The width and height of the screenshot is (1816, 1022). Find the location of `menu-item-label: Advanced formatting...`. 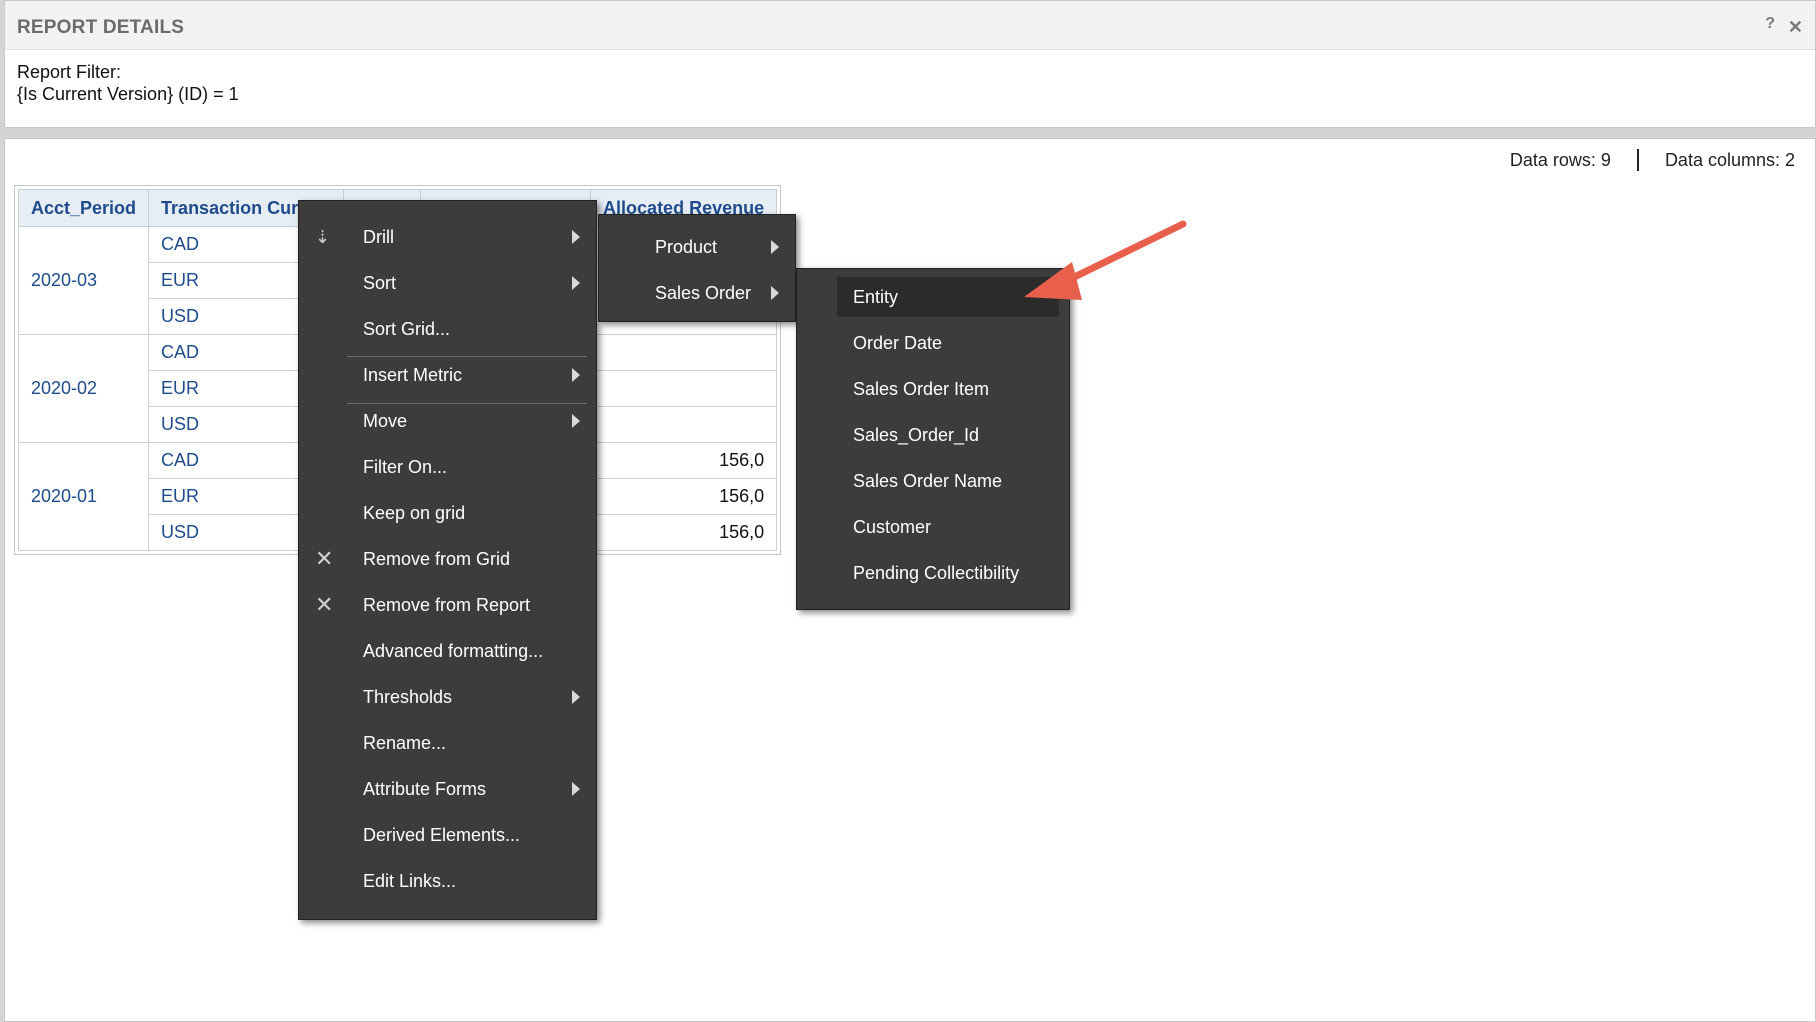

menu-item-label: Advanced formatting... is located at coordinates (453, 650).